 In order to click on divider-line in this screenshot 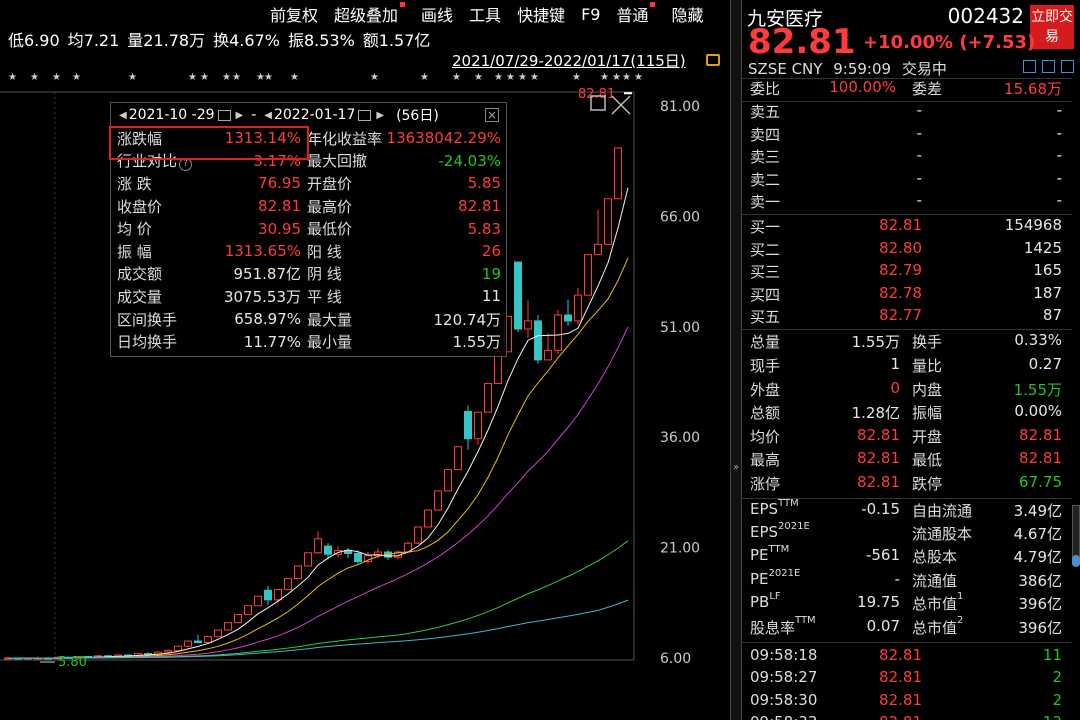, I will do `click(907, 642)`.